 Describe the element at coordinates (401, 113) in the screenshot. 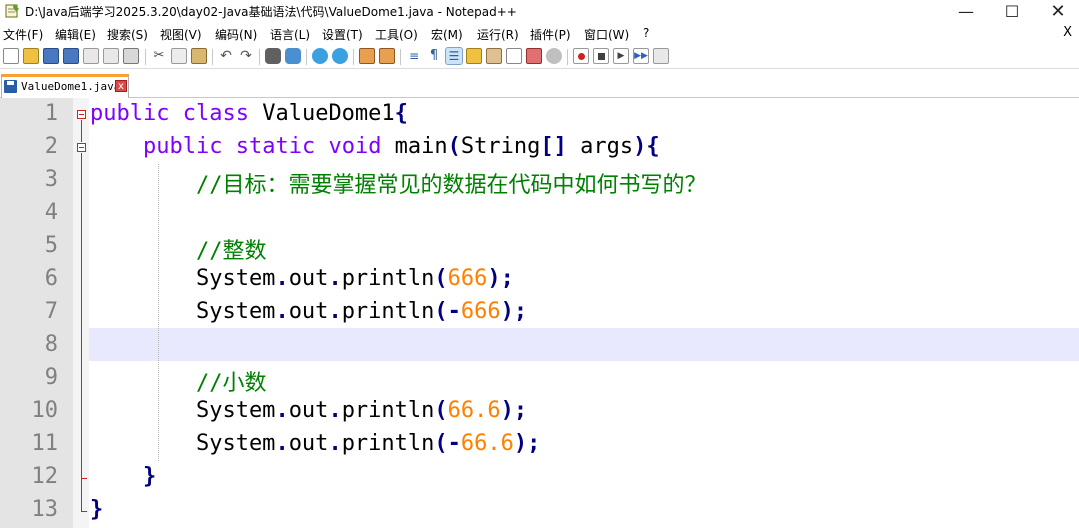

I see `code-token: {` at that location.